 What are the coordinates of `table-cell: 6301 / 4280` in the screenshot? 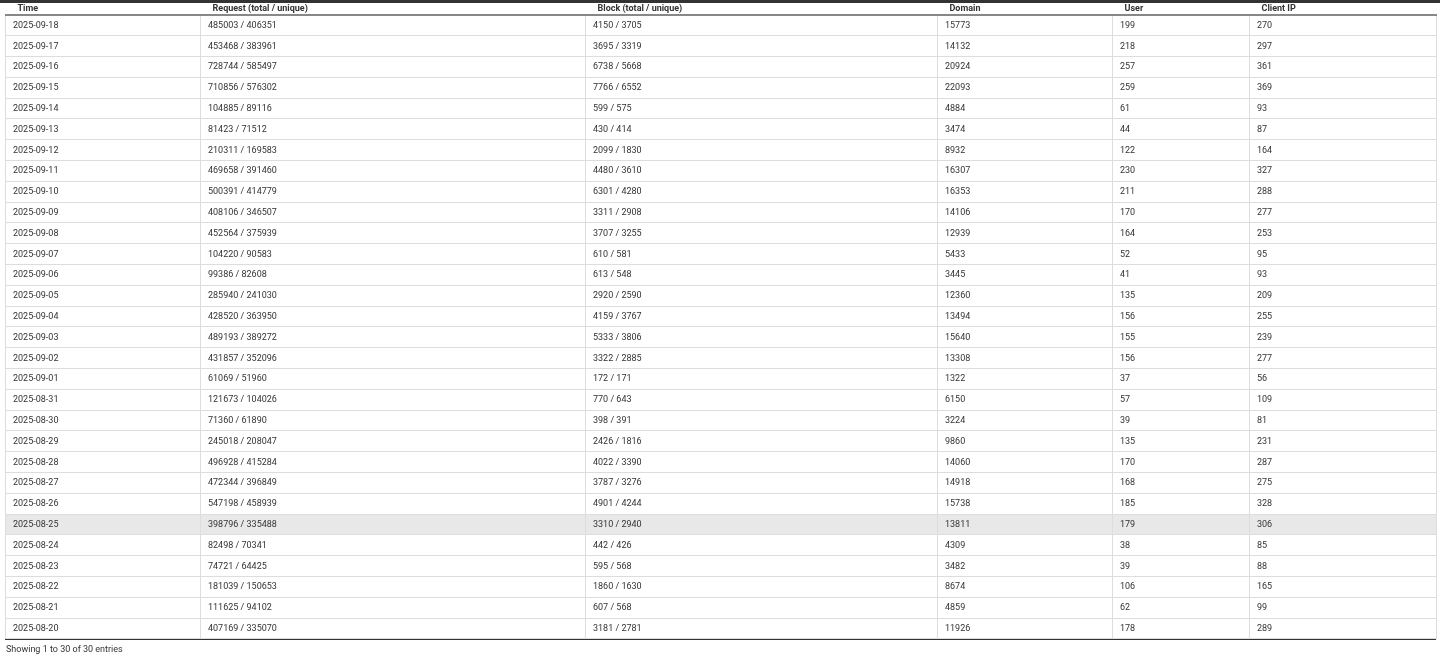 It's located at (761, 192).